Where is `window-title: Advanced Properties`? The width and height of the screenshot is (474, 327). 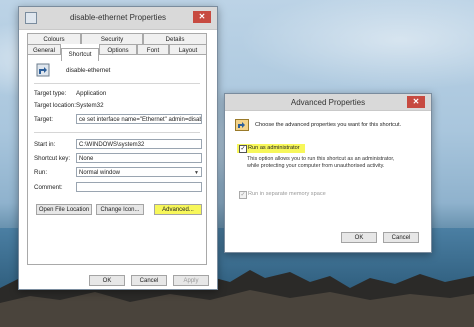 window-title: Advanced Properties is located at coordinates (328, 102).